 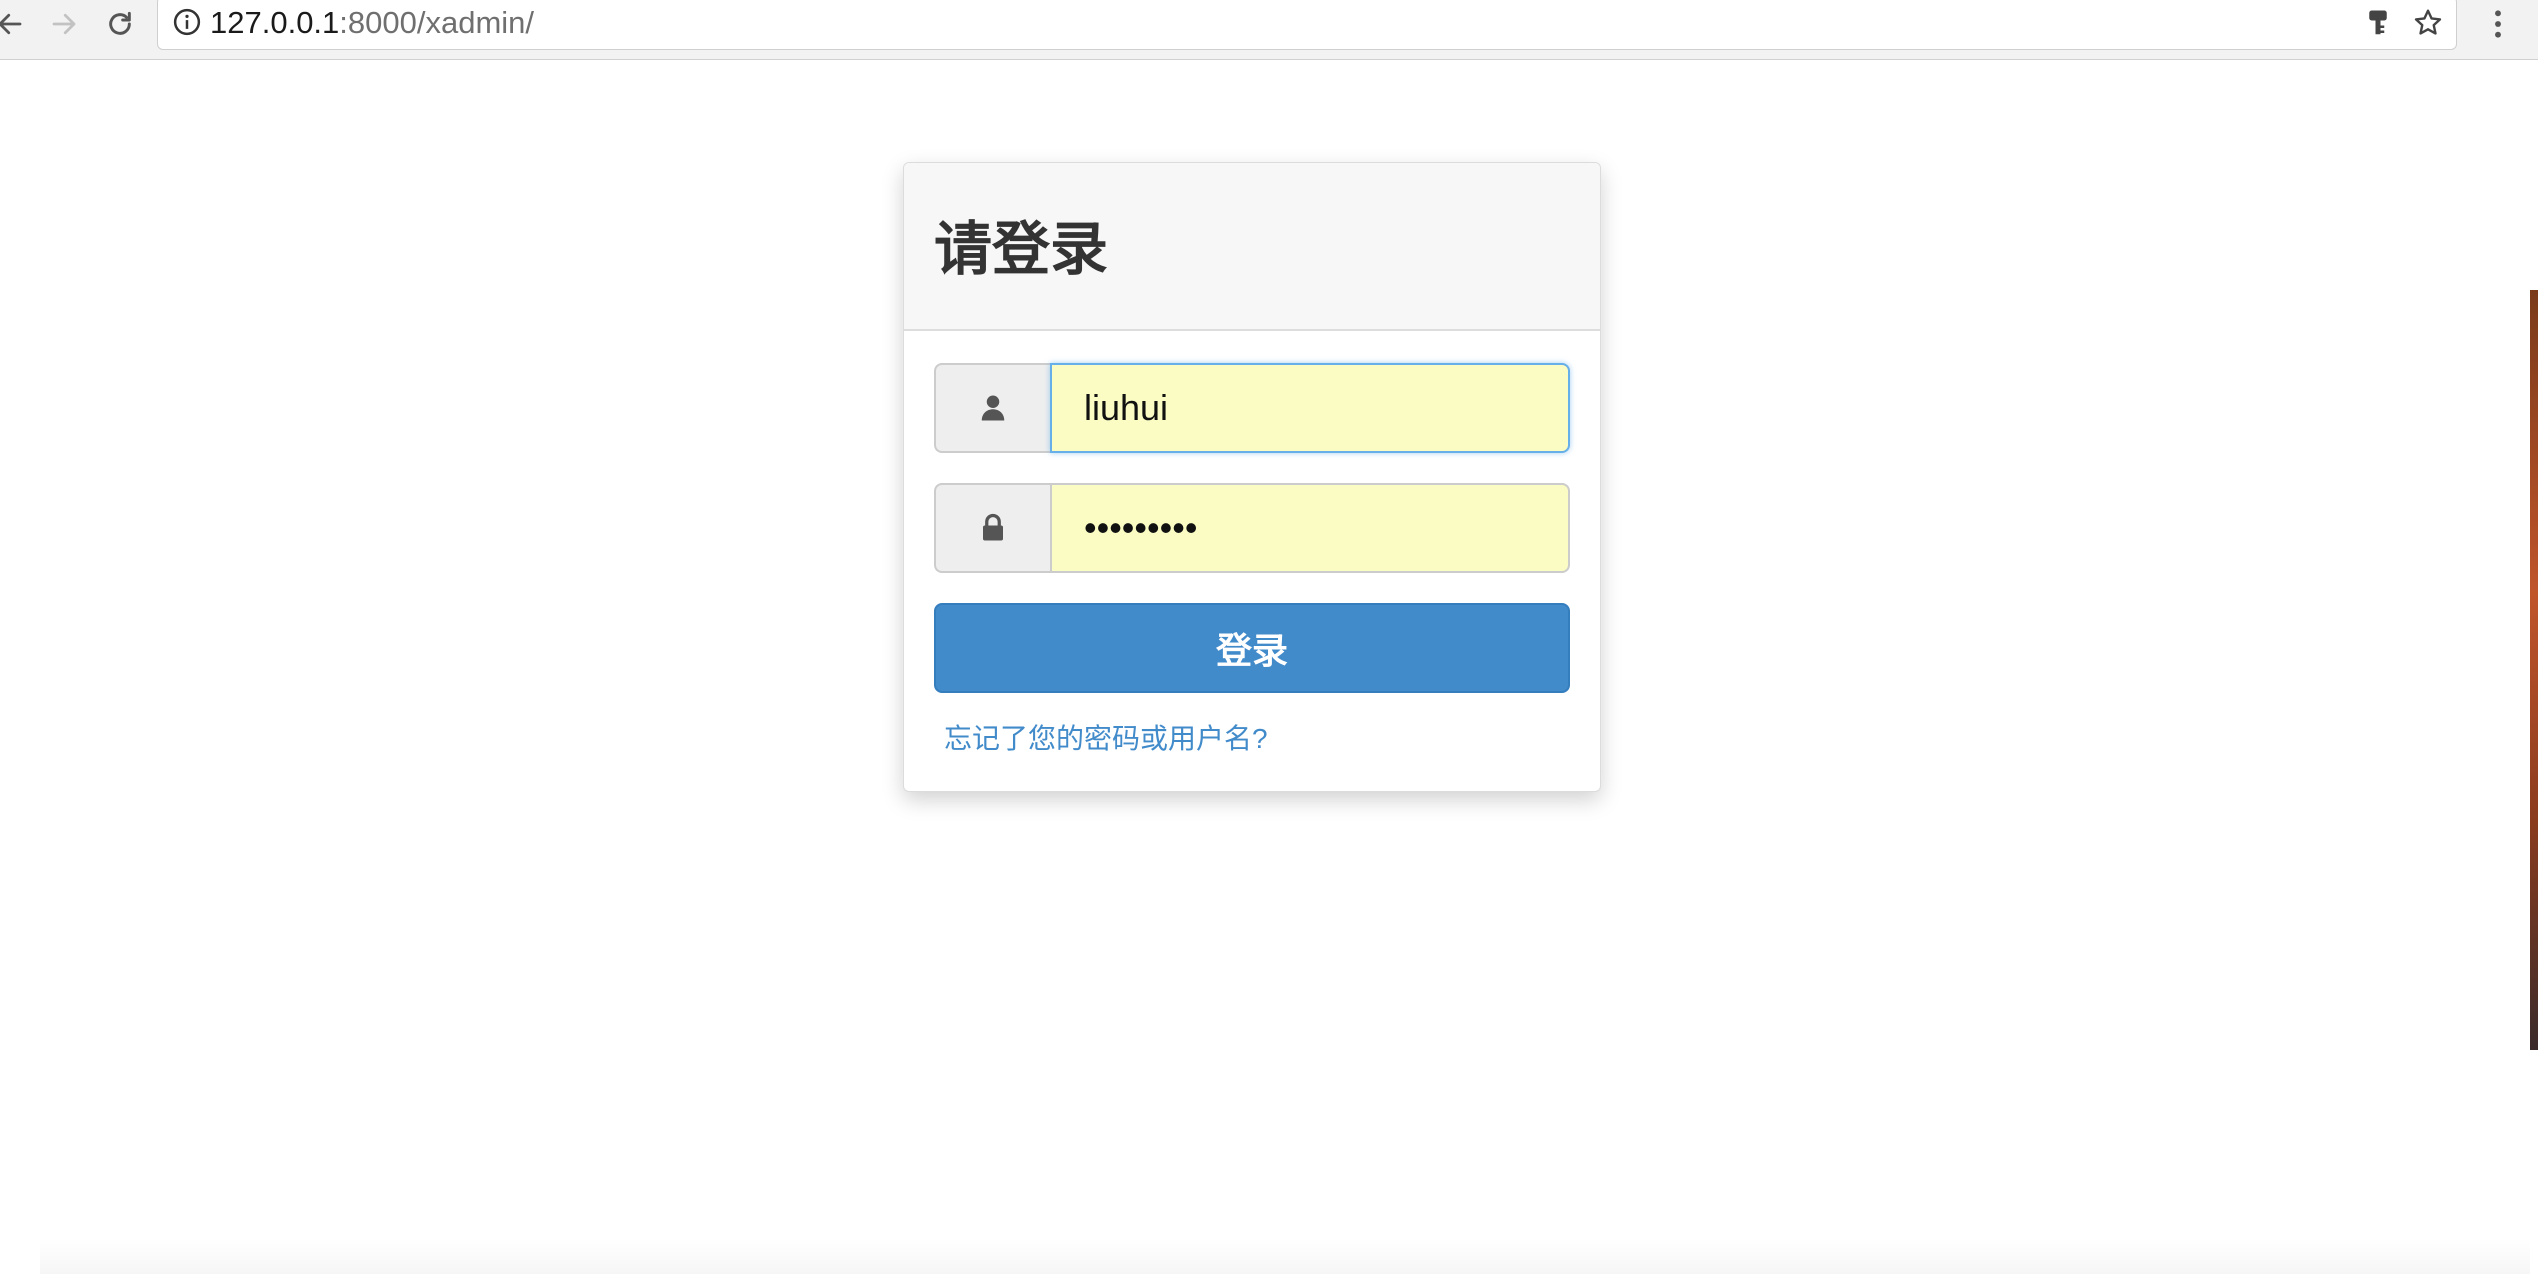 What do you see at coordinates (1021, 249) in the screenshot?
I see `login-title: 请登录` at bounding box center [1021, 249].